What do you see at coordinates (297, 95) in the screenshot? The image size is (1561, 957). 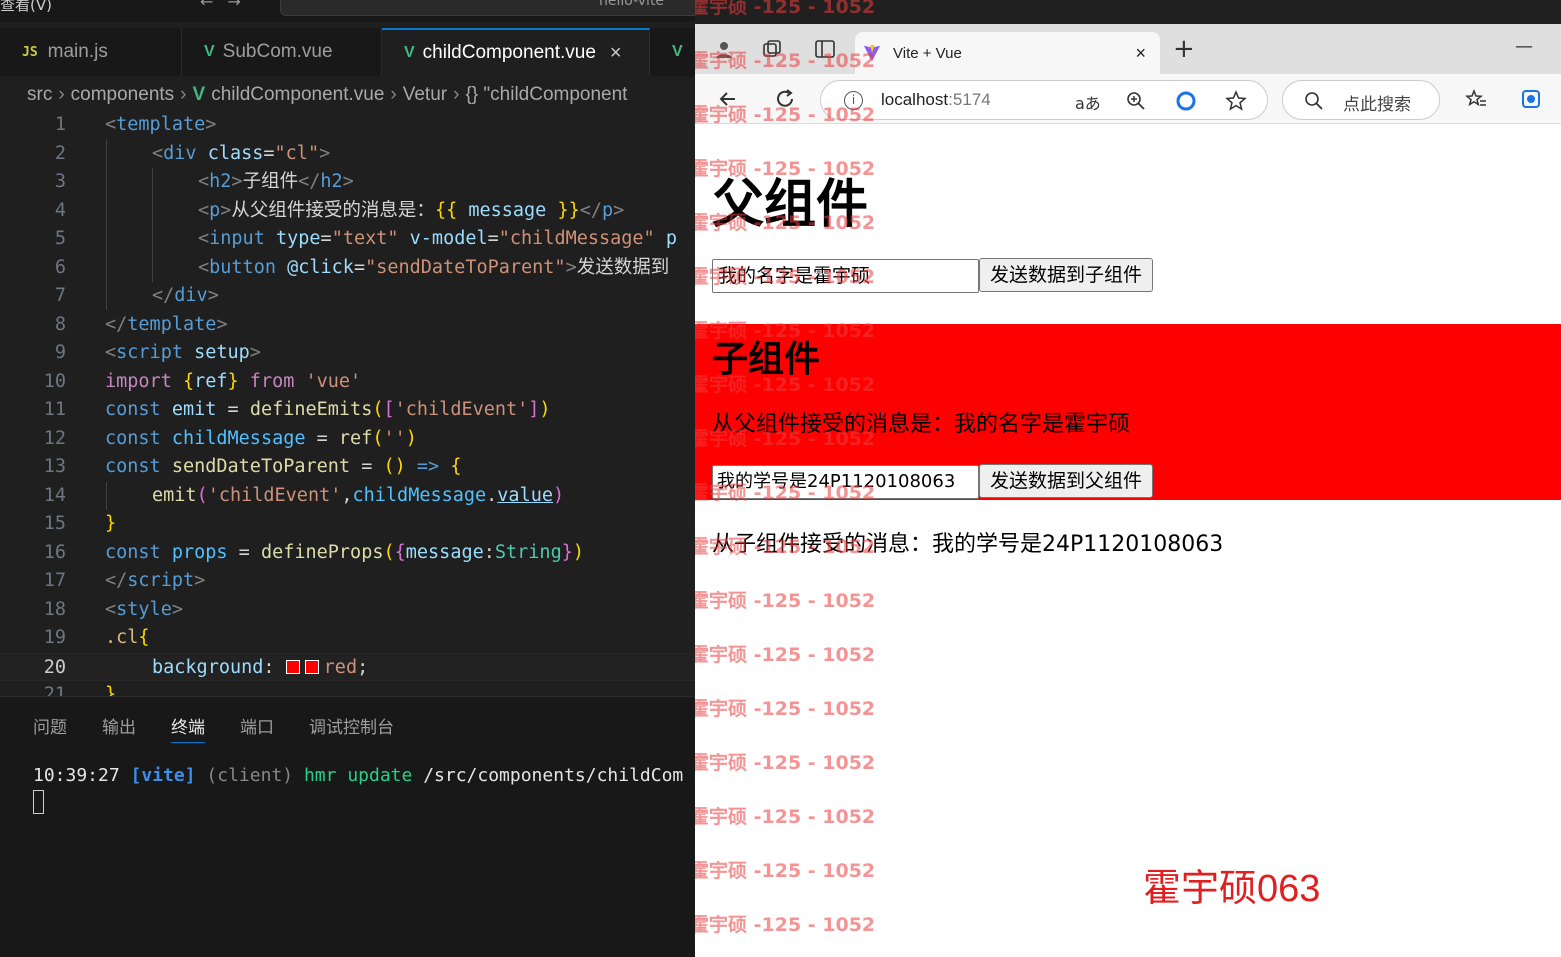 I see `breadcrumb-item: childComponent.vue` at bounding box center [297, 95].